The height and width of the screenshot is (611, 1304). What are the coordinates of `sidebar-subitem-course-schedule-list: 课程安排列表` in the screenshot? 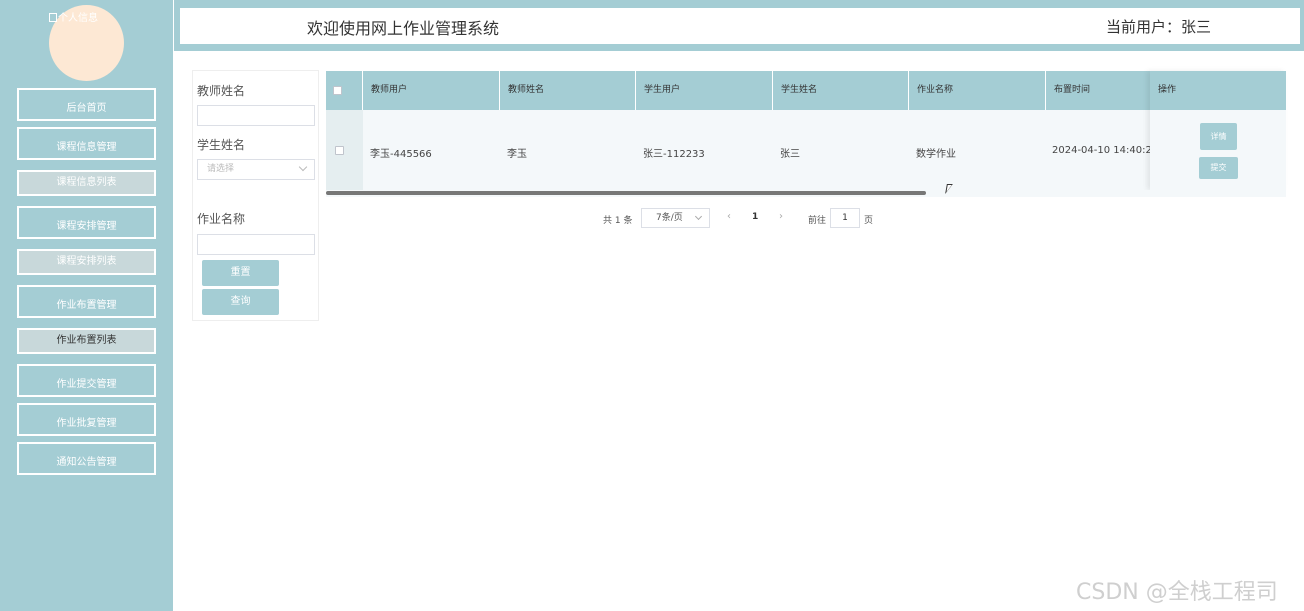 It's located at (86, 262).